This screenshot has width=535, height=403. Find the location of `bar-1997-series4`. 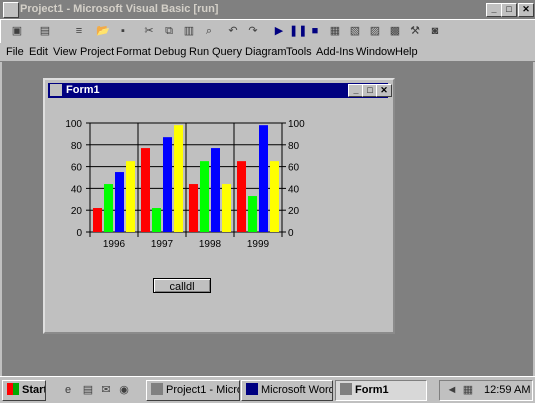

bar-1997-series4 is located at coordinates (178, 178).